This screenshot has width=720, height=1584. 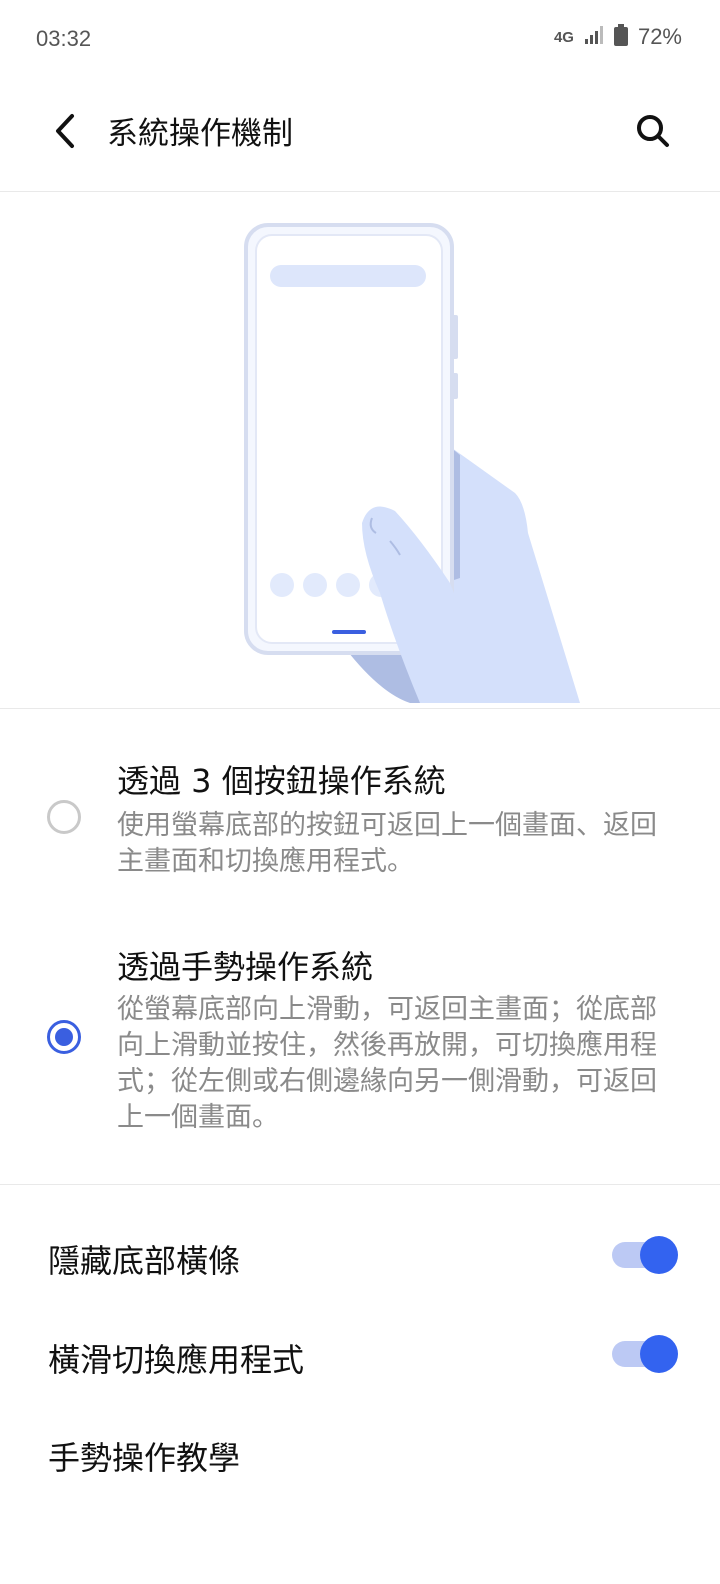 What do you see at coordinates (144, 1261) in the screenshot?
I see `setting-label: 隱藏底部橫條` at bounding box center [144, 1261].